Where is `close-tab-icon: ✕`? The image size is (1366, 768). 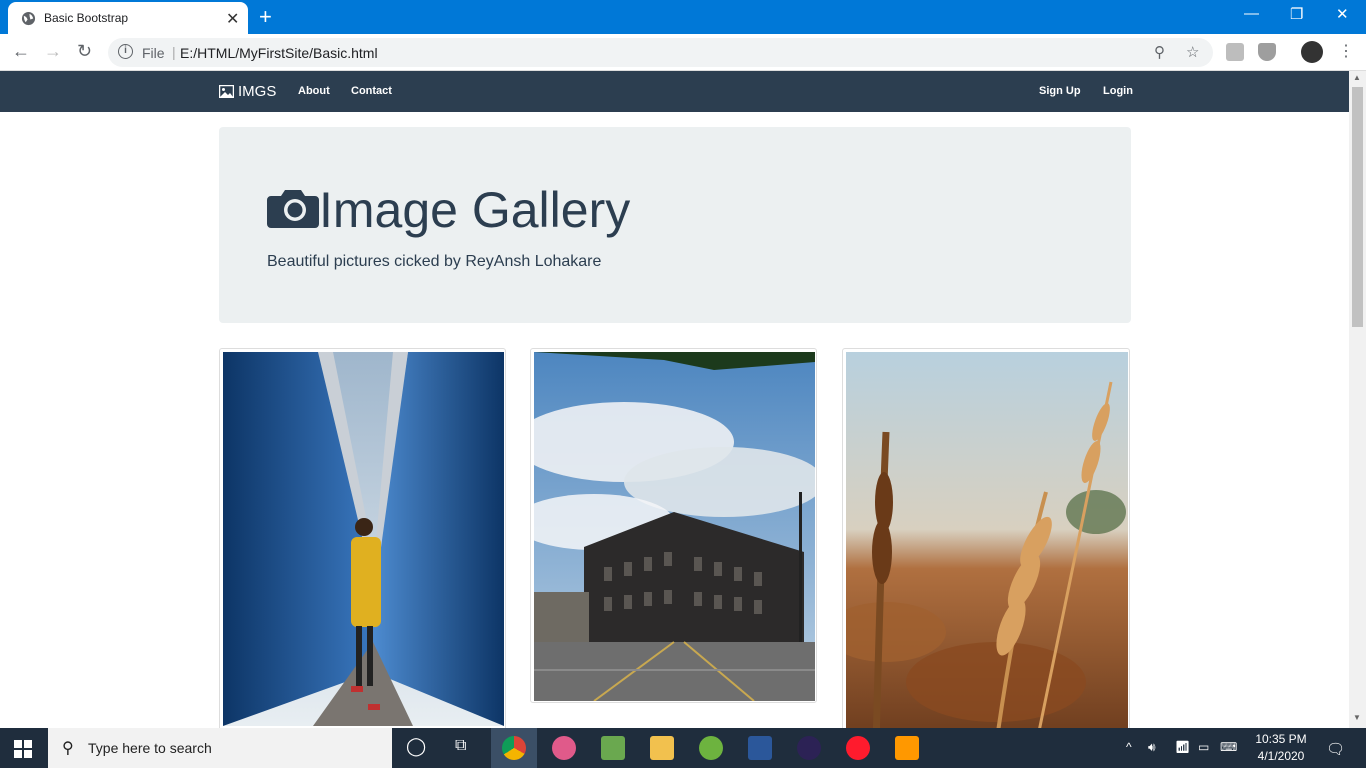 close-tab-icon: ✕ is located at coordinates (232, 19).